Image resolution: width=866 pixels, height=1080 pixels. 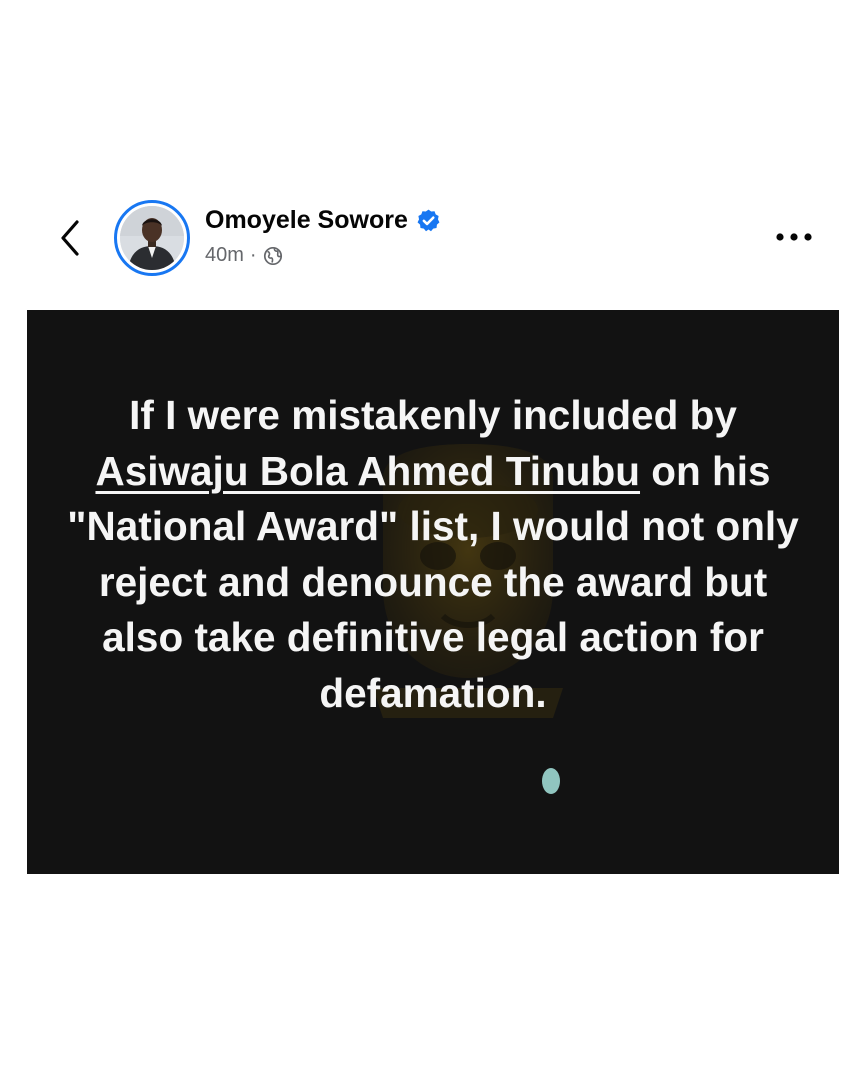 I want to click on author-name: Omoyele Sowore, so click(x=323, y=220).